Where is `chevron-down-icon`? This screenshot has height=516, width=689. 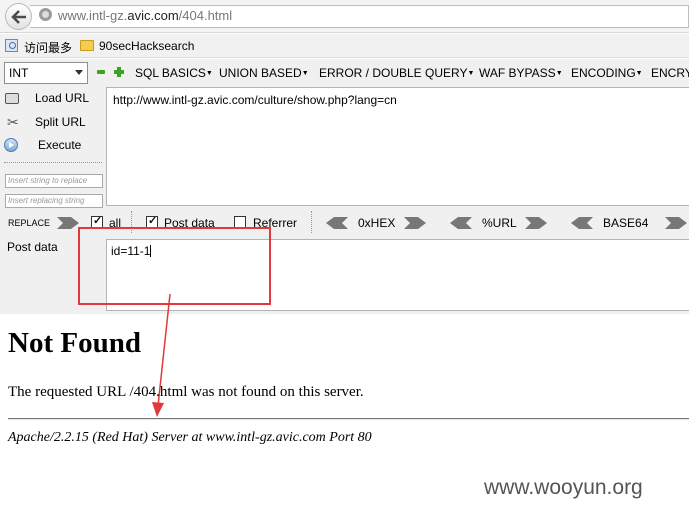
chevron-down-icon is located at coordinates (79, 72).